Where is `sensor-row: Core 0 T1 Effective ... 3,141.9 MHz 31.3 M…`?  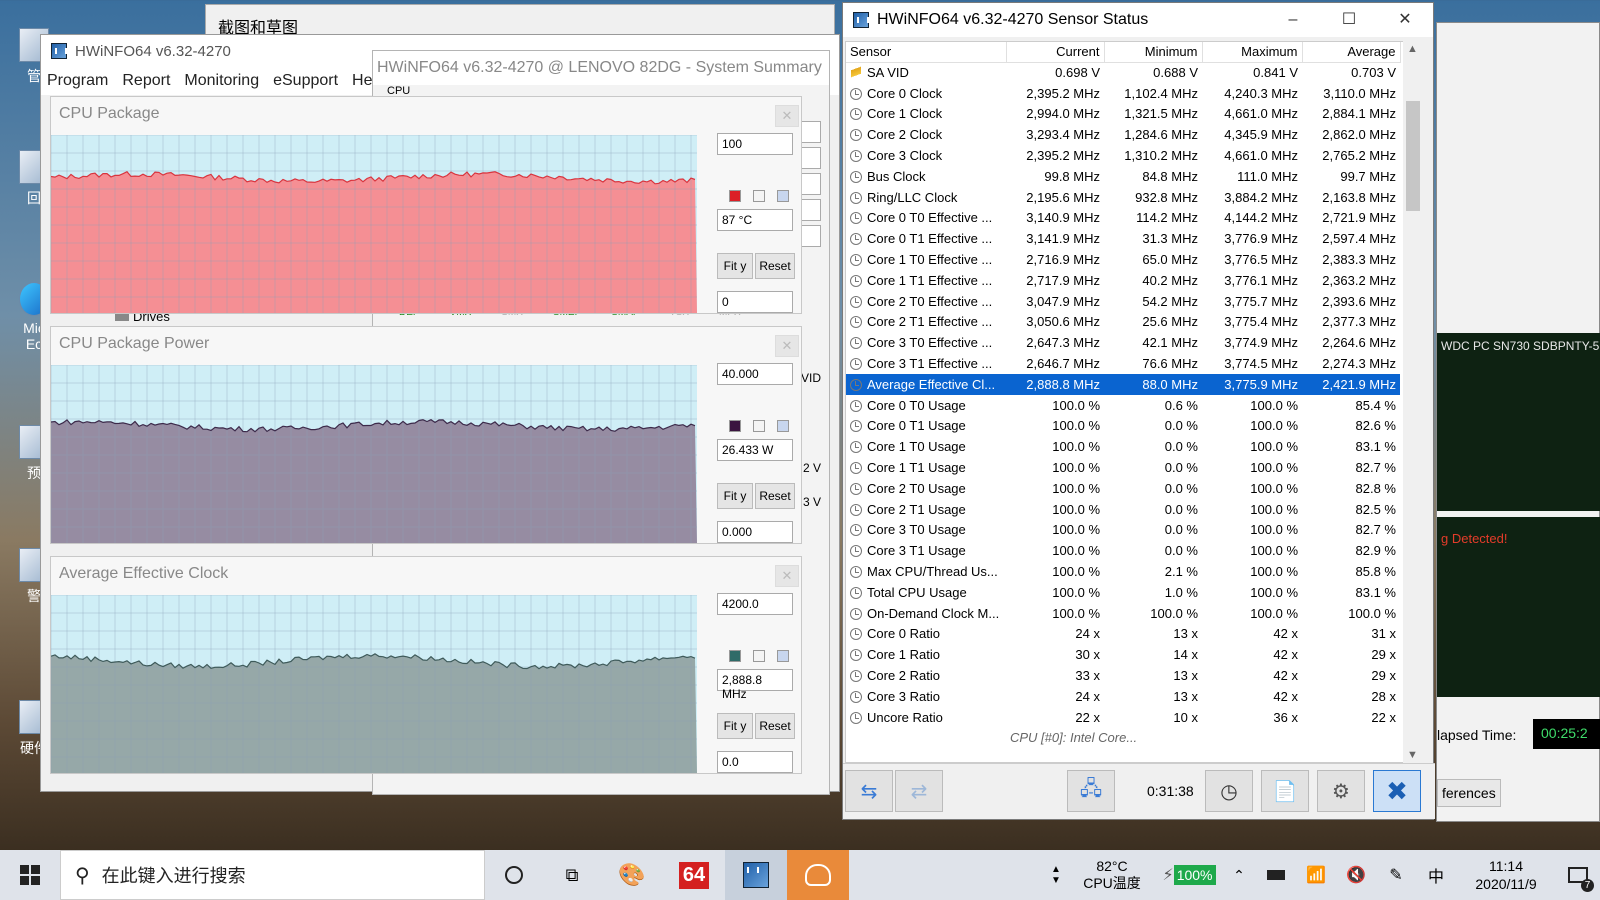 sensor-row: Core 0 T1 Effective ... 3,141.9 MHz 31.3 M… is located at coordinates (1127, 238).